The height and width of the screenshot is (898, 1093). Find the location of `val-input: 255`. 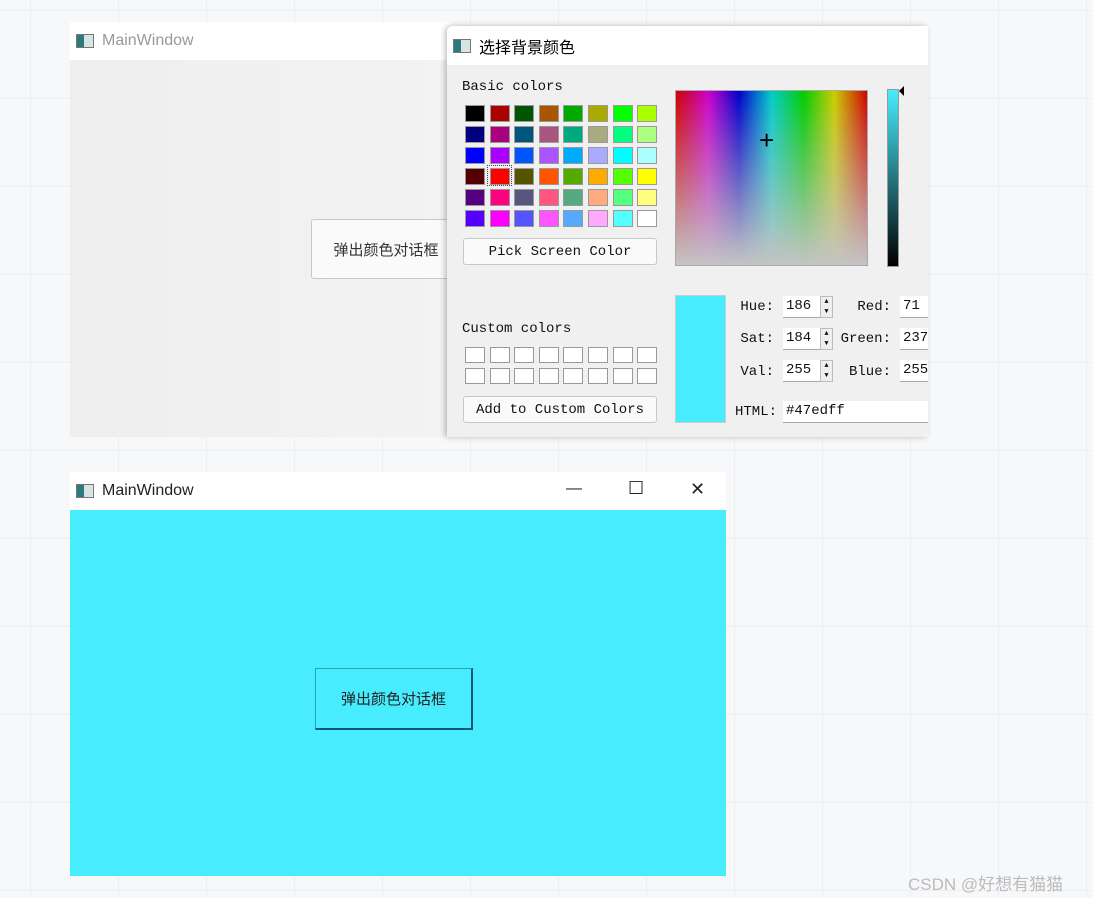

val-input: 255 is located at coordinates (802, 371).